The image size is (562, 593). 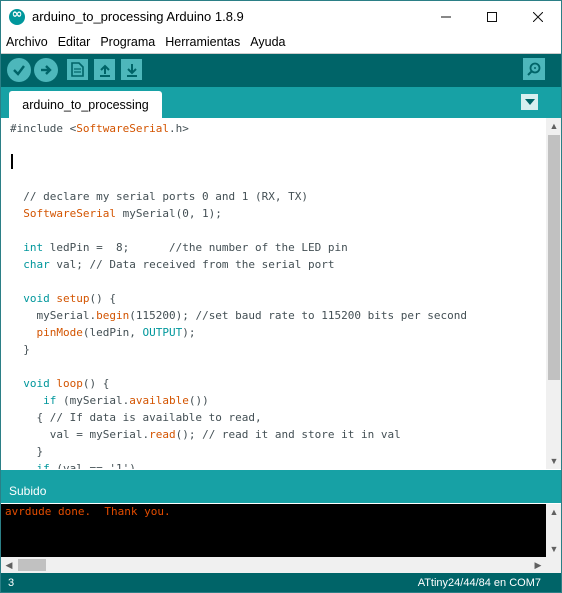 What do you see at coordinates (273, 530) in the screenshot?
I see `console-output: avrdude done. Thank you.` at bounding box center [273, 530].